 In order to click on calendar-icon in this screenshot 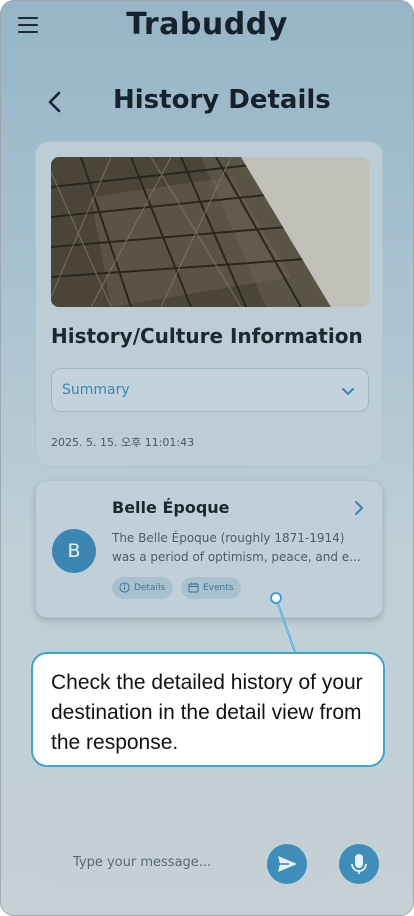, I will do `click(193, 587)`.